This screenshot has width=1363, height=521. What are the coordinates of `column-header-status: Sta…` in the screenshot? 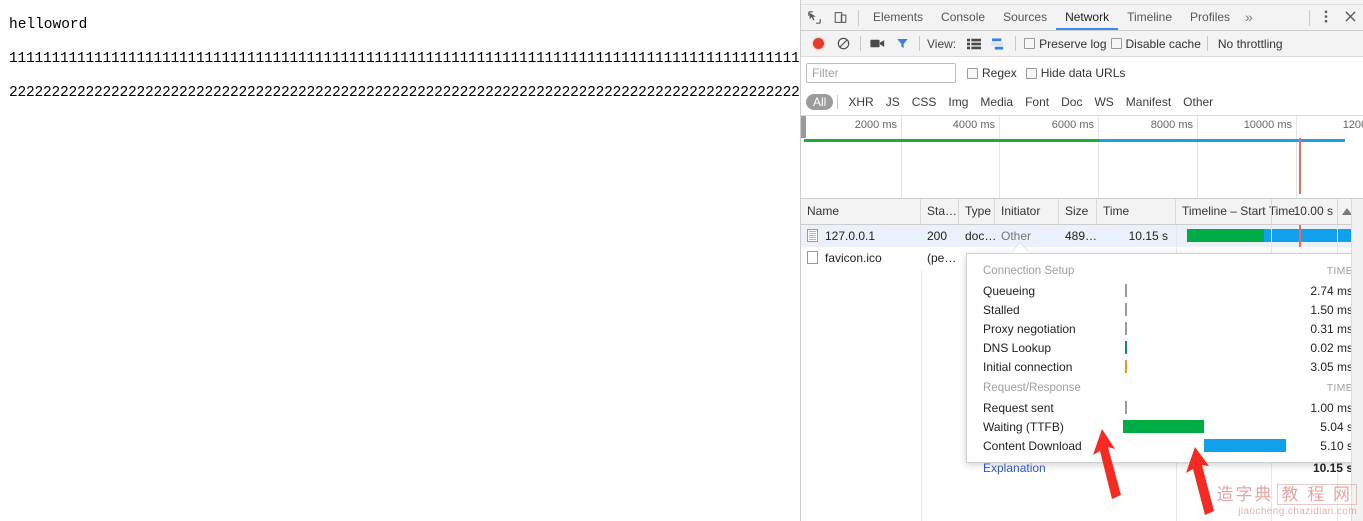 It's located at (940, 211).